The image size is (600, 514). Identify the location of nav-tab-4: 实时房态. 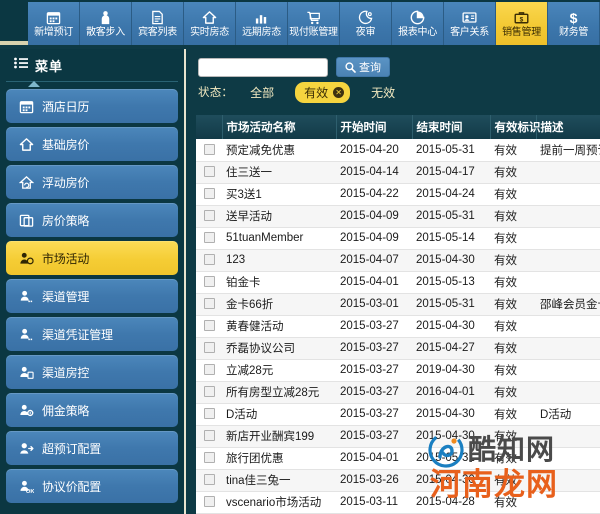
(210, 23).